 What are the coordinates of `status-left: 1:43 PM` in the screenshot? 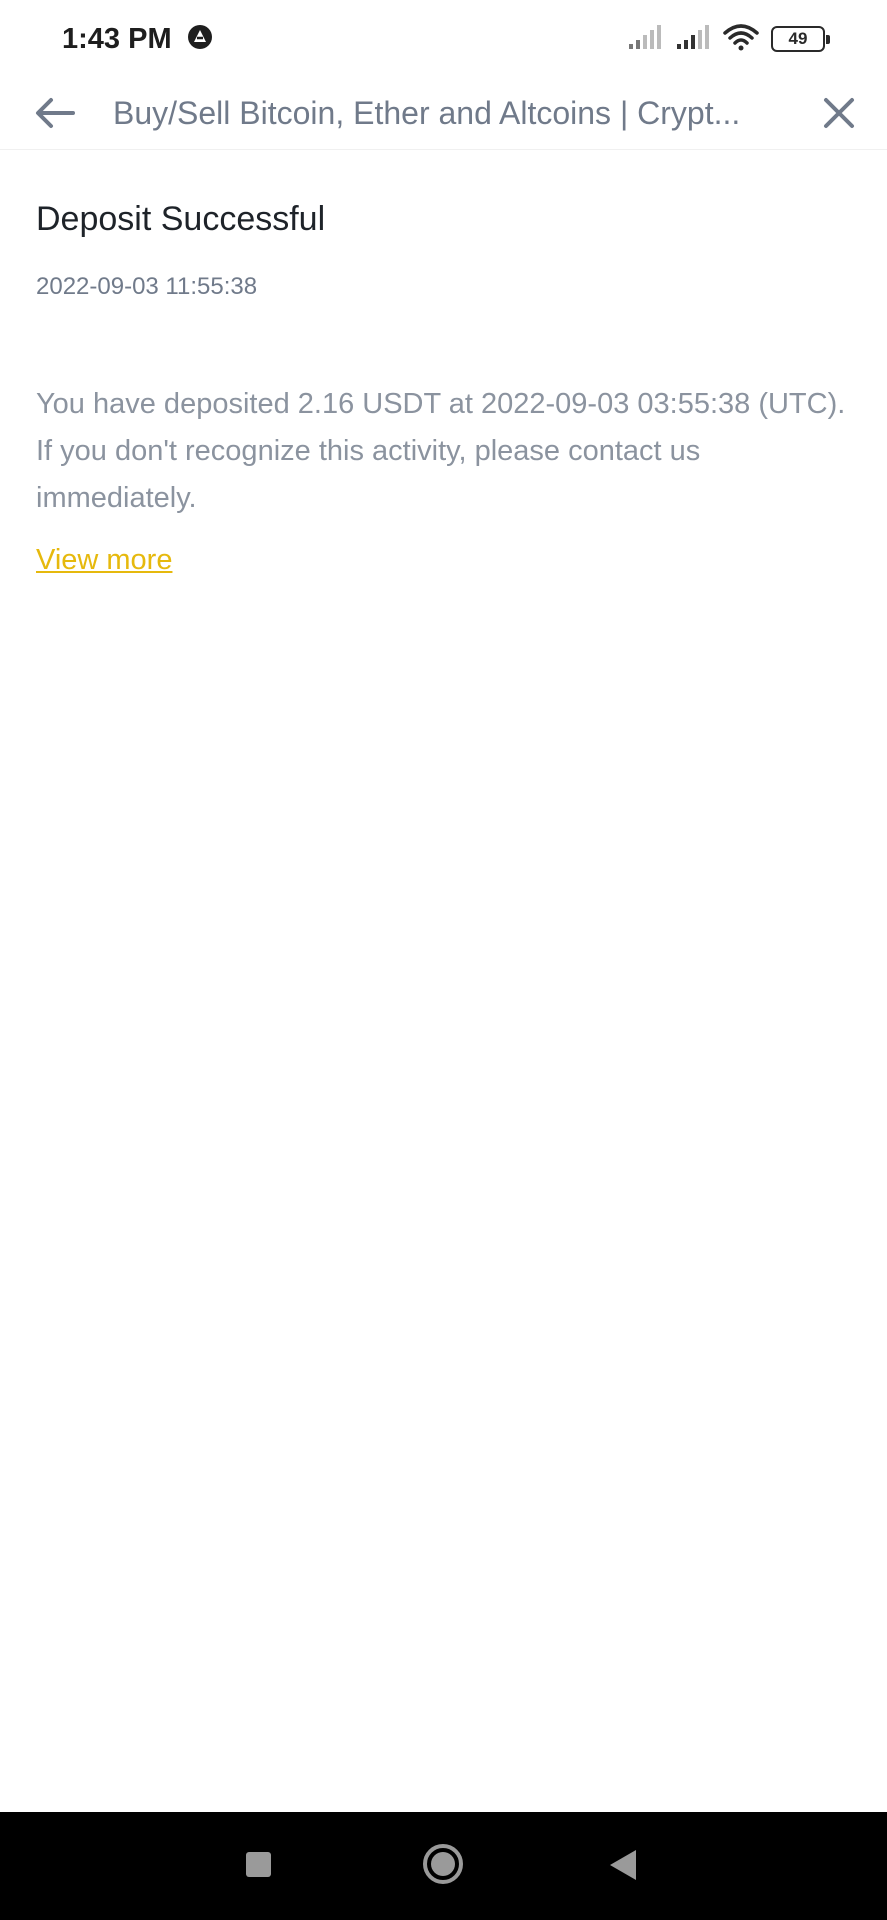 It's located at (138, 39).